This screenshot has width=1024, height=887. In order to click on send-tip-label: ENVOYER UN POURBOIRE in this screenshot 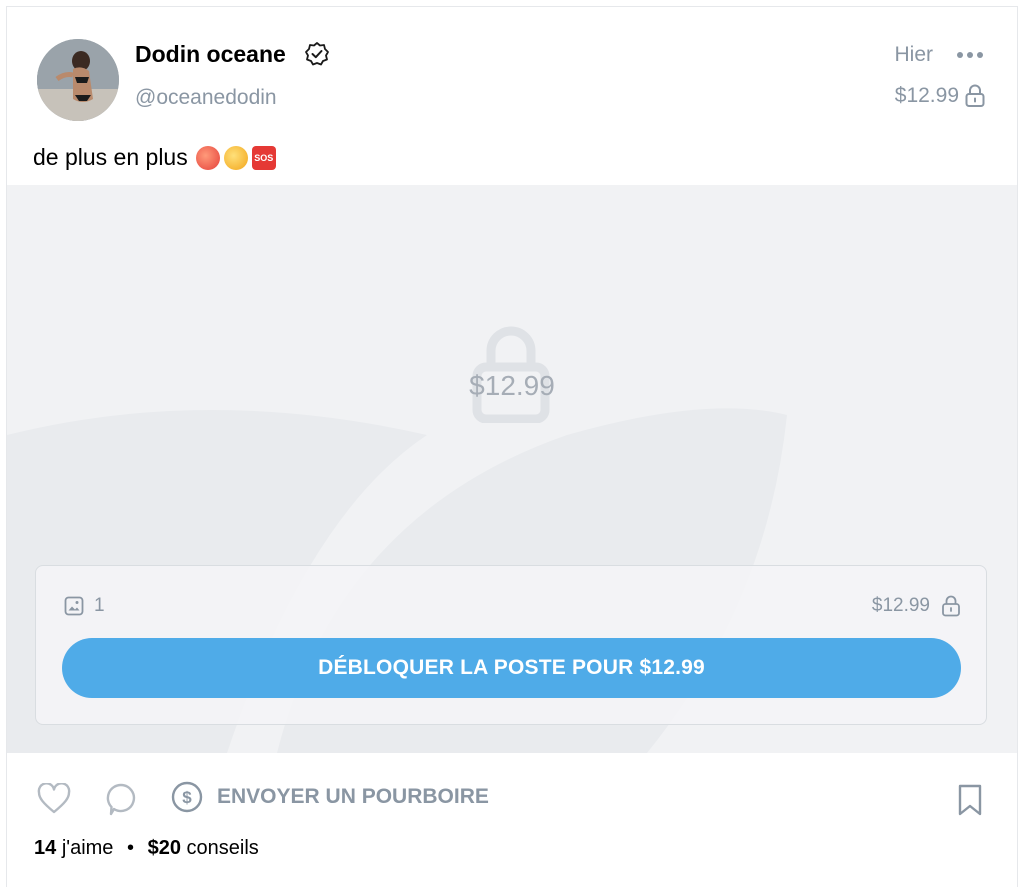, I will do `click(353, 796)`.